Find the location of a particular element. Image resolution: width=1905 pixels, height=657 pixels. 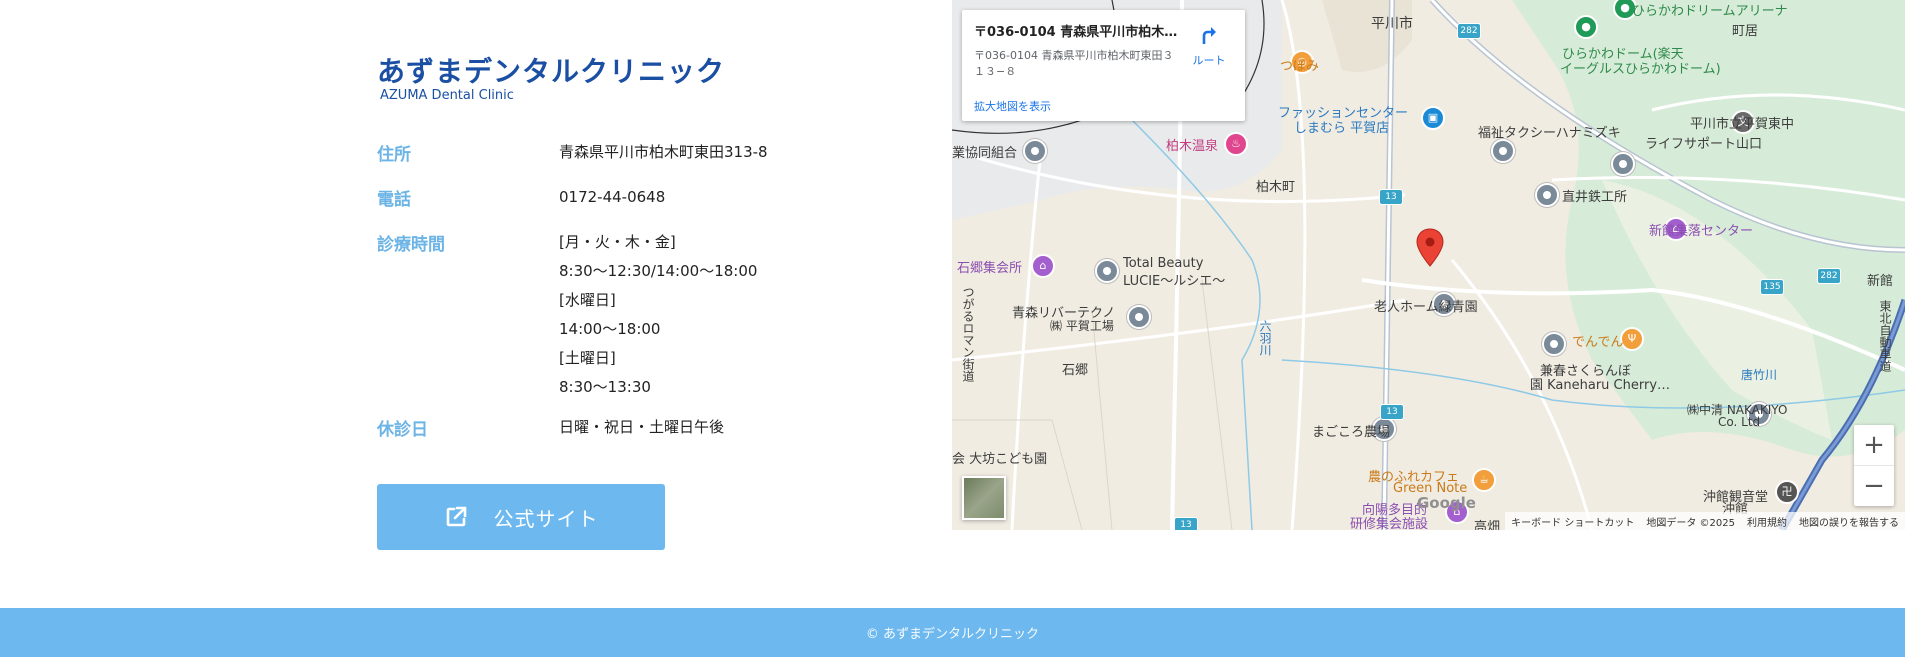

map-label: 老人ホーム緑青園 is located at coordinates (1426, 307).